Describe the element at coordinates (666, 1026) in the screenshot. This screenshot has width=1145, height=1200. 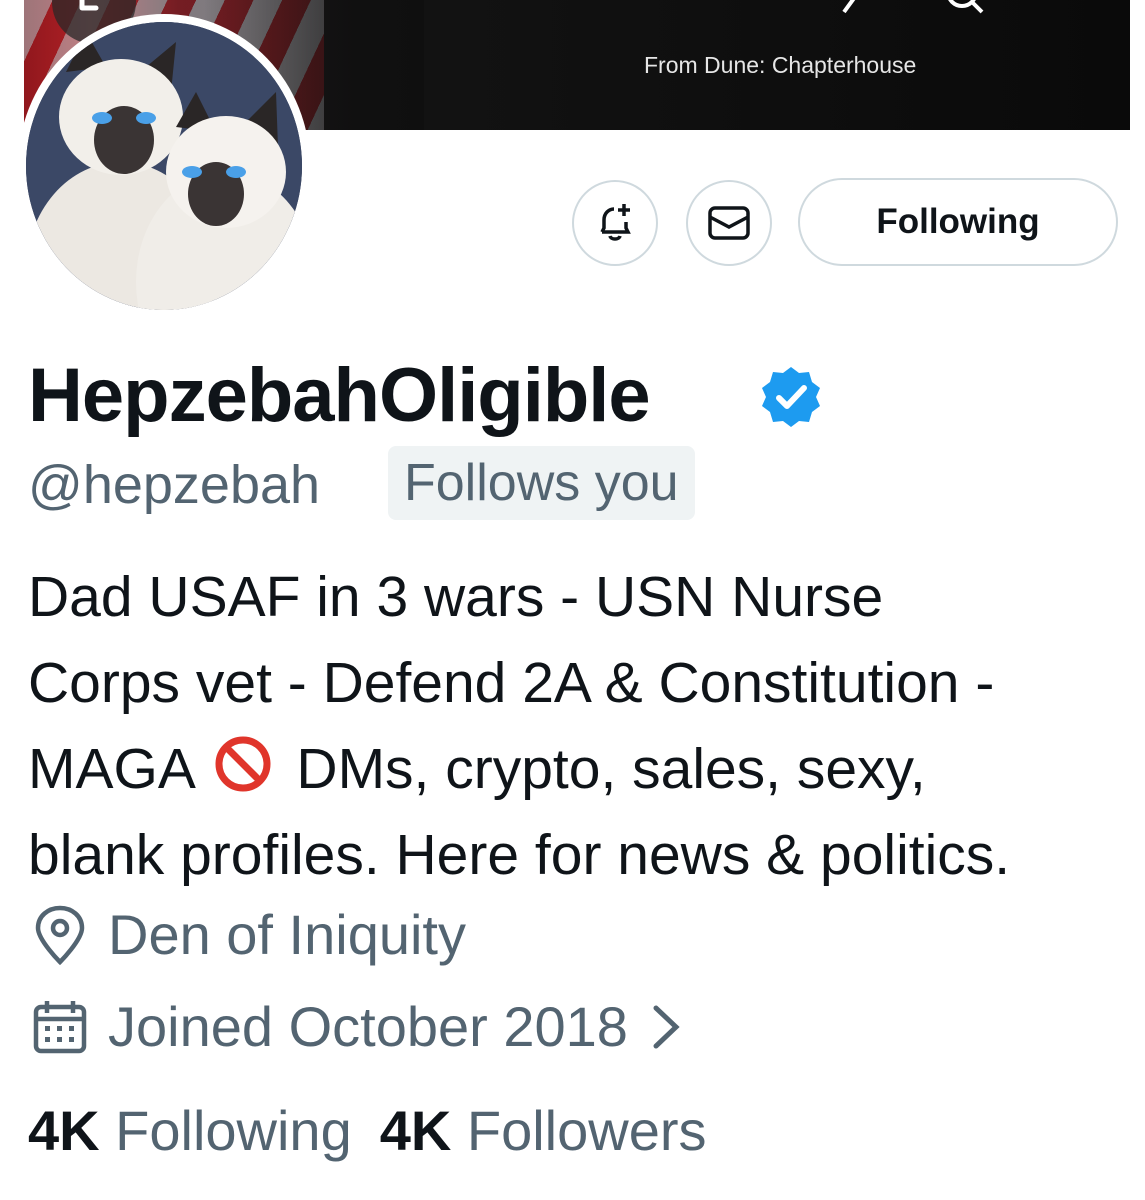
I see `chevron-right-icon` at that location.